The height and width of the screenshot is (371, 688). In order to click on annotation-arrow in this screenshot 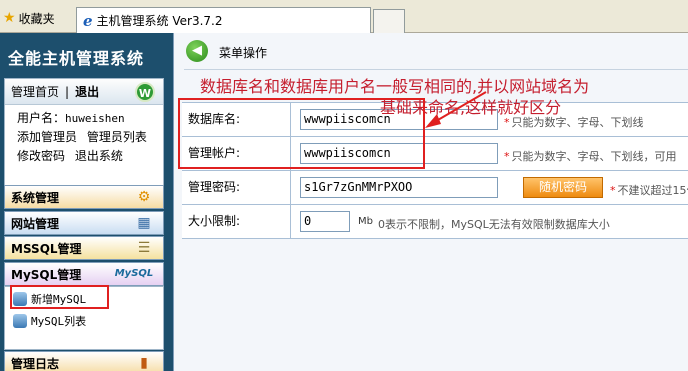, I will do `click(456, 109)`.